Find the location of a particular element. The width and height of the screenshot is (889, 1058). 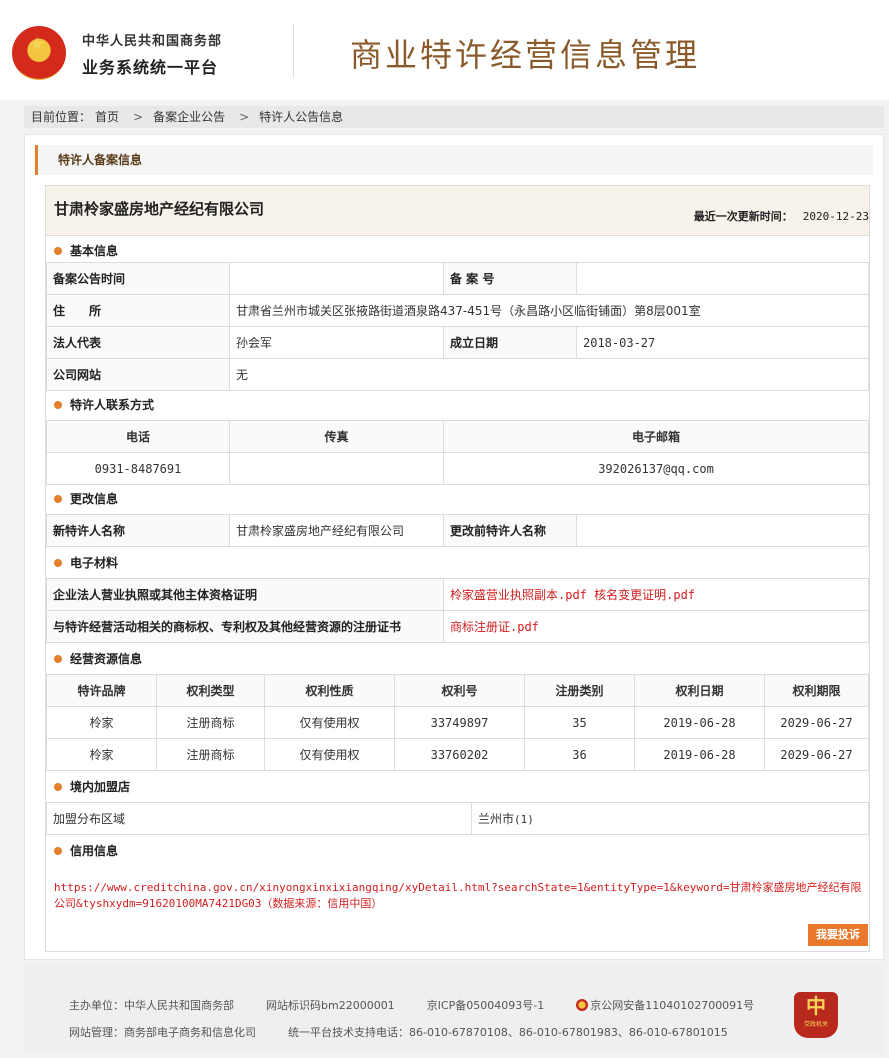

phone-header: 电话 is located at coordinates (138, 436).